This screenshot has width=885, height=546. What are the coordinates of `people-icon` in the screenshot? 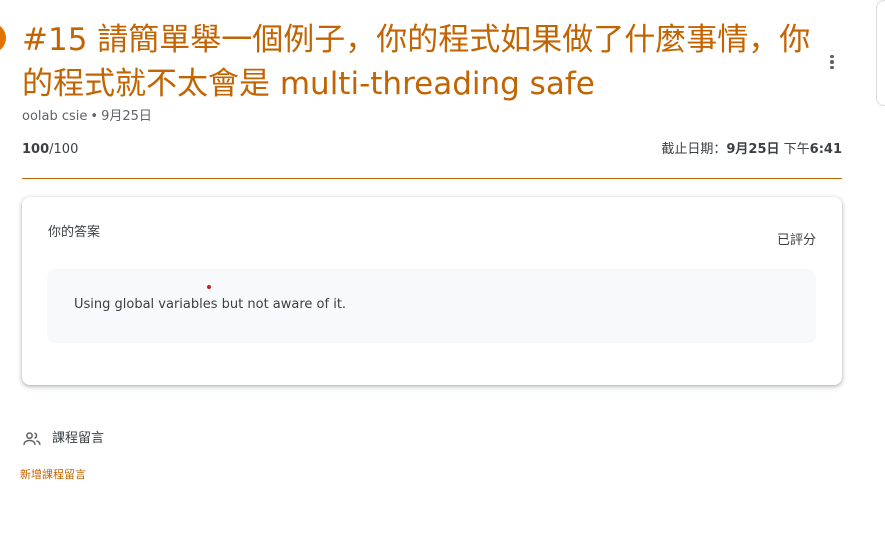 It's located at (32, 438).